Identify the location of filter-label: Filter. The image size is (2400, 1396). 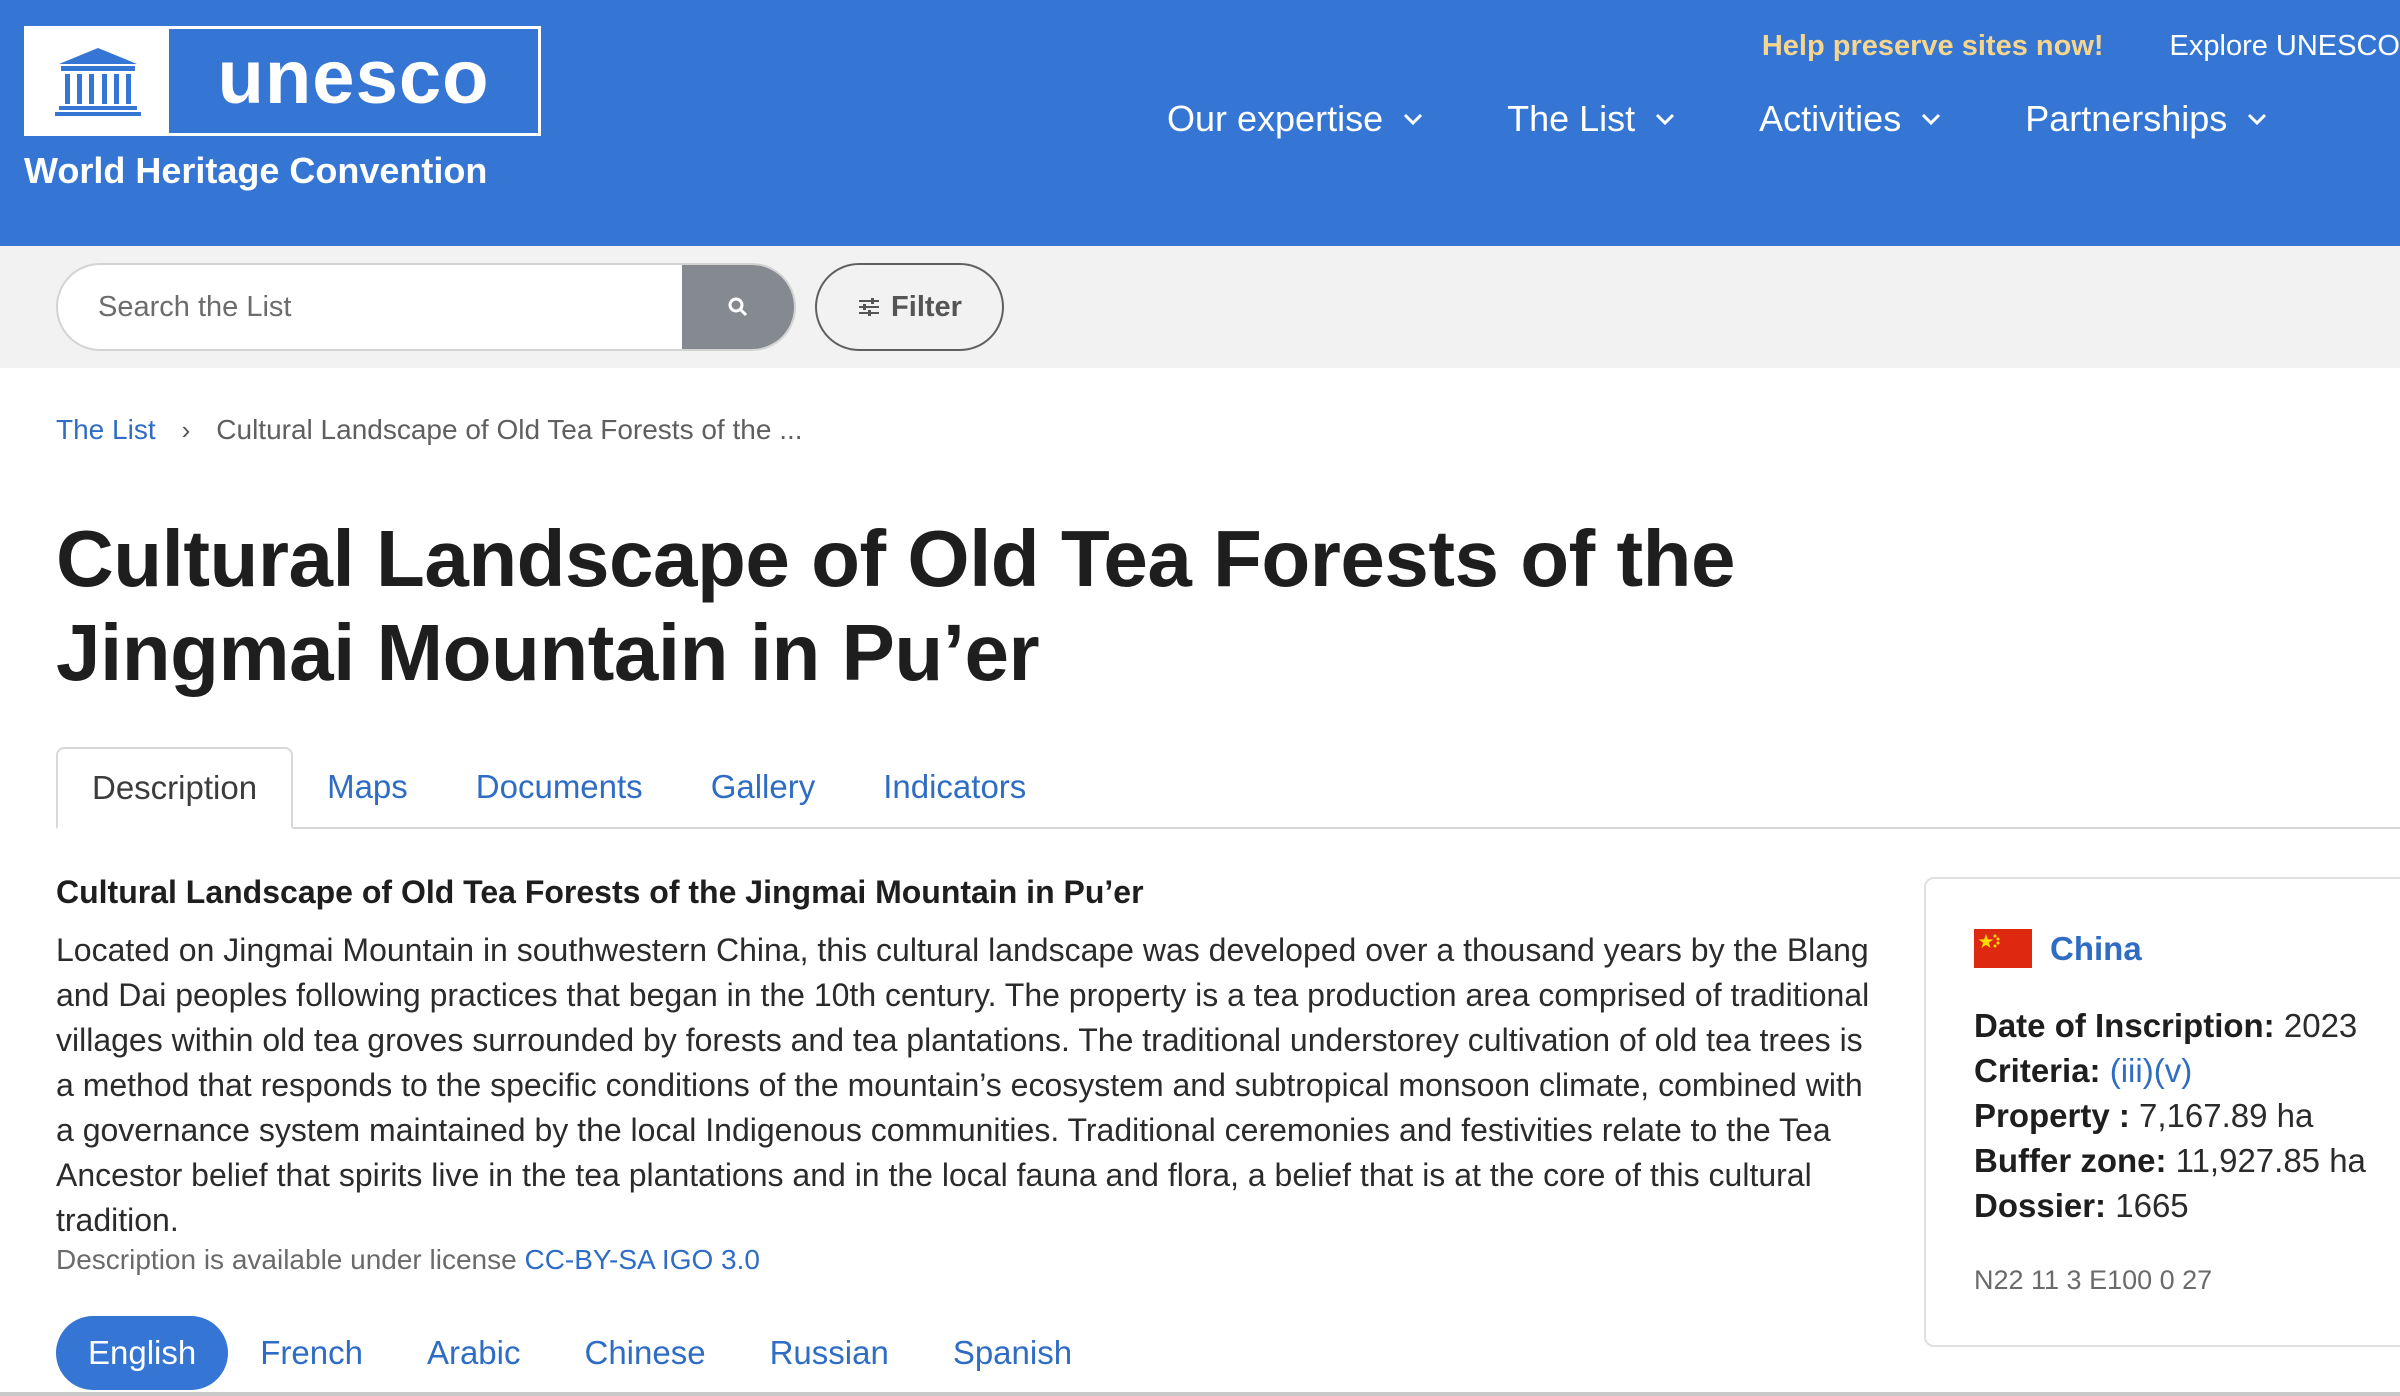
(926, 306).